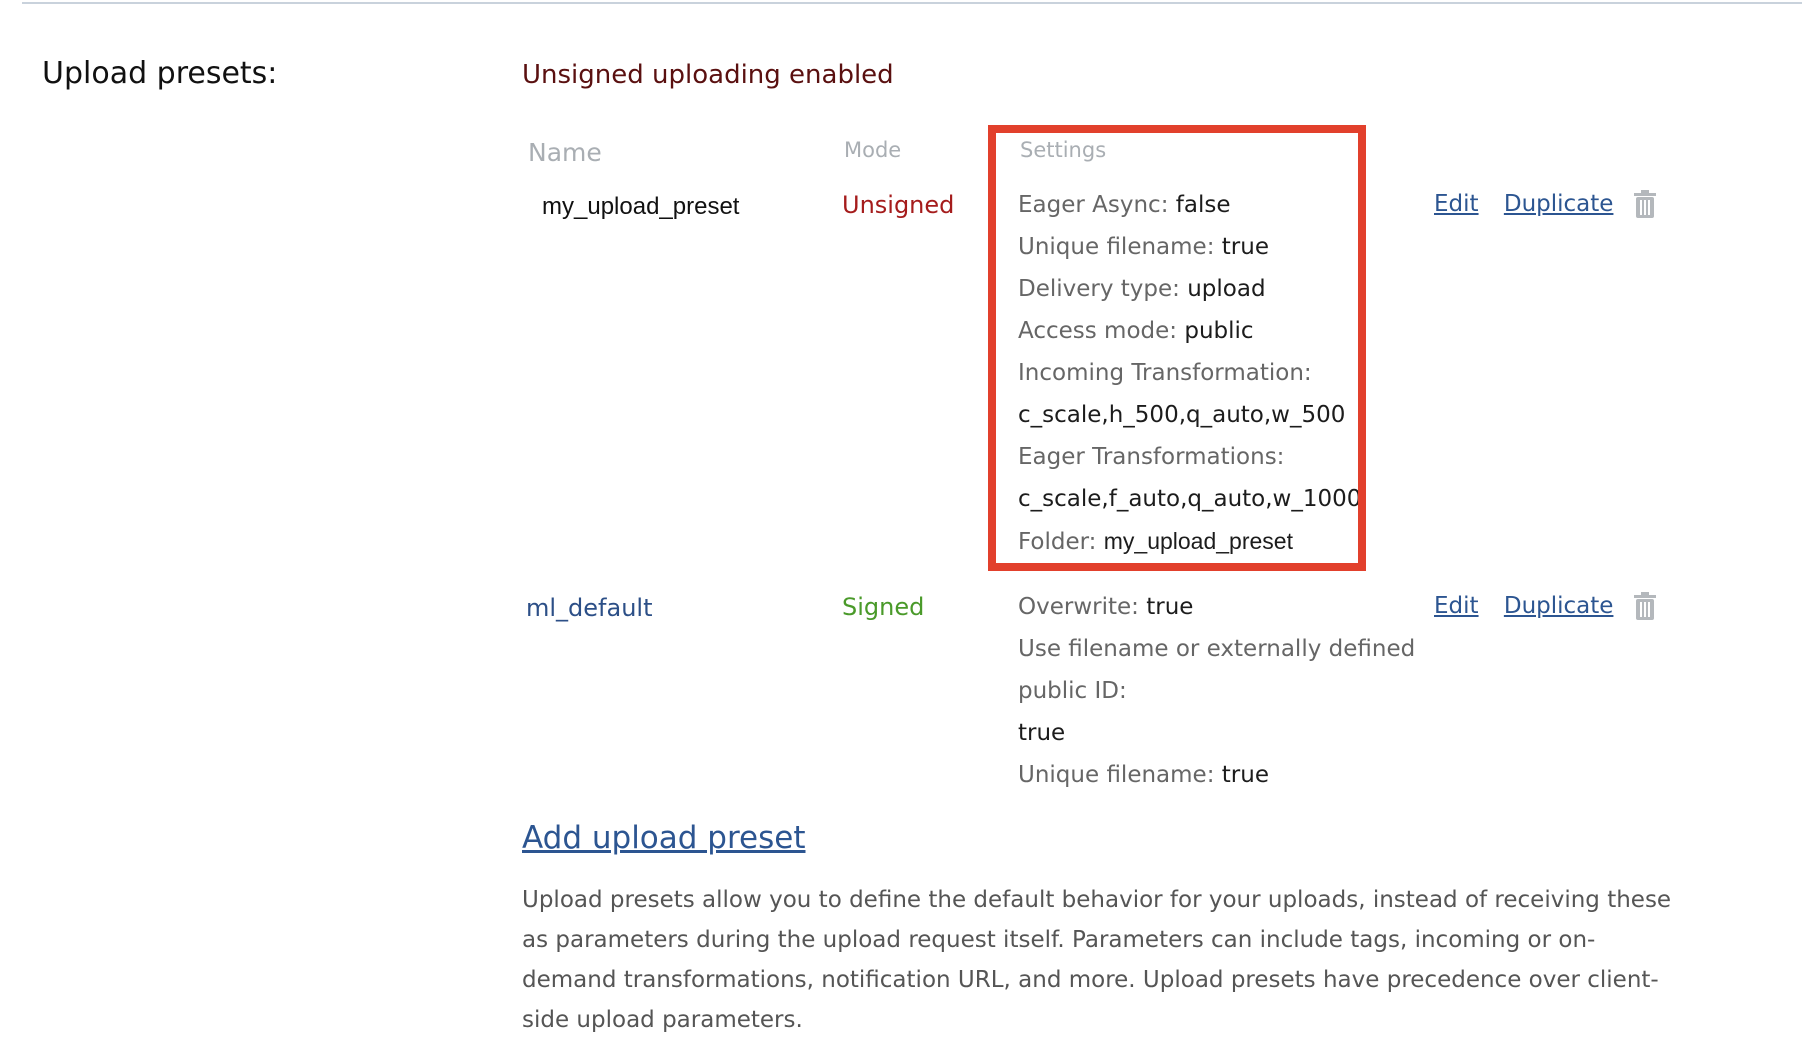 The image size is (1802, 1054). What do you see at coordinates (912, 3) in the screenshot?
I see `top-divider` at bounding box center [912, 3].